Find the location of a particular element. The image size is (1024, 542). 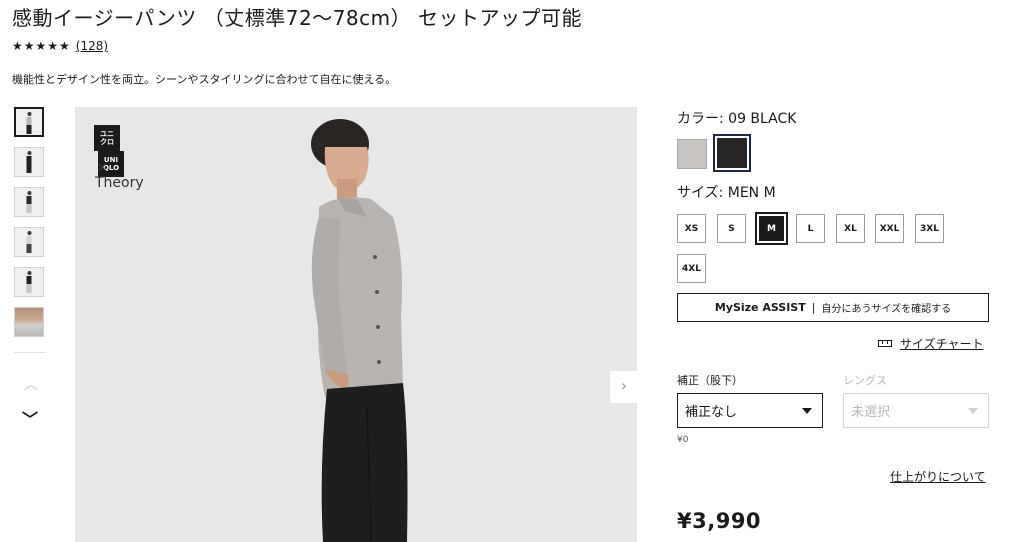

mysize-subtitle: 自分にあうサイズを確認する is located at coordinates (886, 309).